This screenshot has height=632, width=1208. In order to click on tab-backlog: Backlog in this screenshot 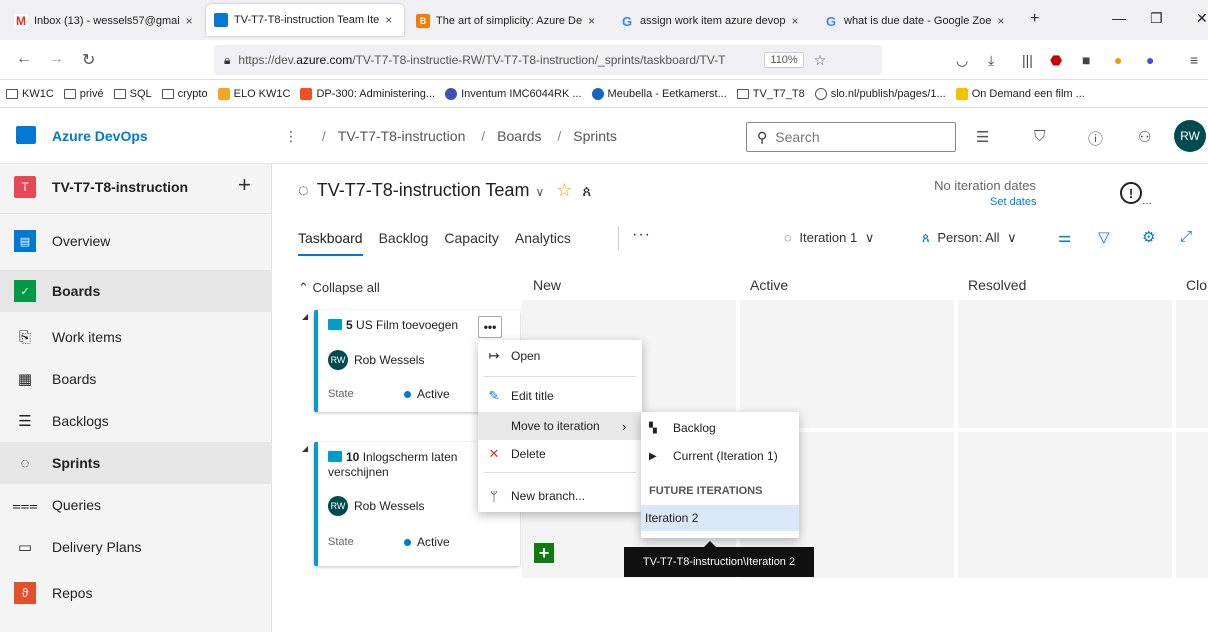, I will do `click(404, 242)`.